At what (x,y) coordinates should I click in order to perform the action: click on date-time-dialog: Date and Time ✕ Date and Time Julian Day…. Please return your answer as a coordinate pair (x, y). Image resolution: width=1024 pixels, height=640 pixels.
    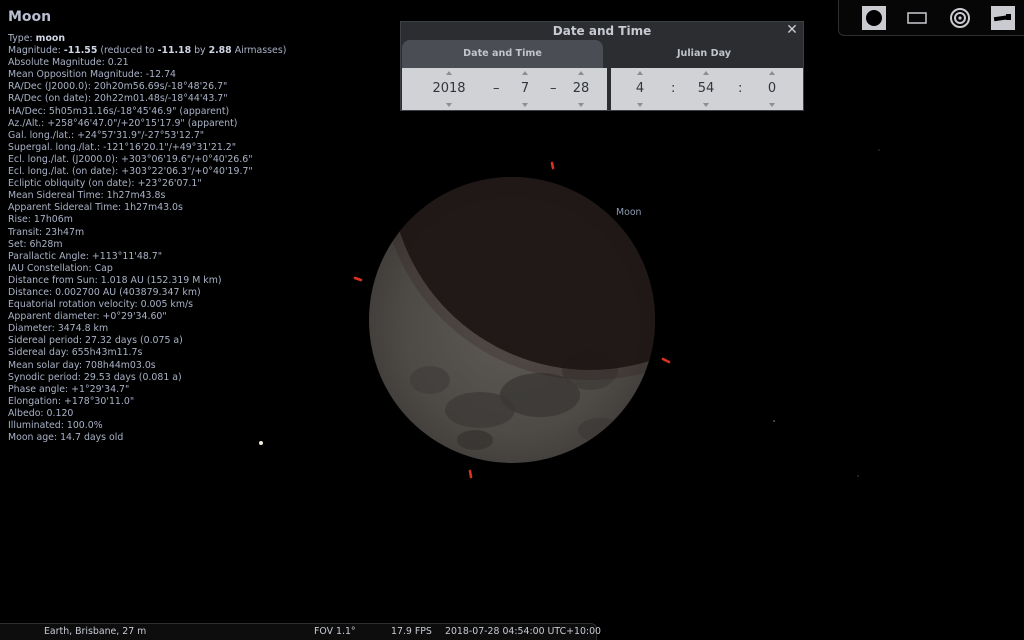
    Looking at the image, I should click on (602, 66).